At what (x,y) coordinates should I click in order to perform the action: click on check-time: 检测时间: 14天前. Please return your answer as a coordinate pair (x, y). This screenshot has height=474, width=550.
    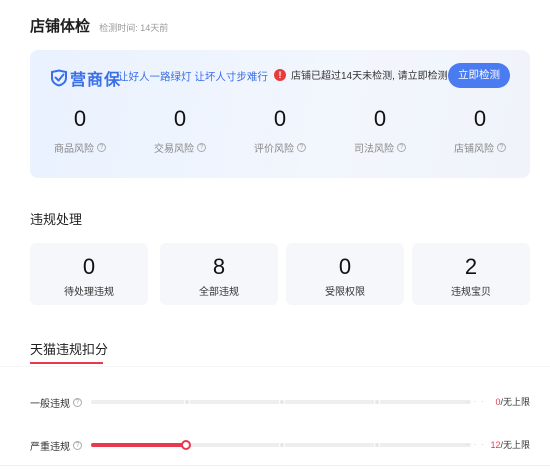
    Looking at the image, I should click on (134, 28).